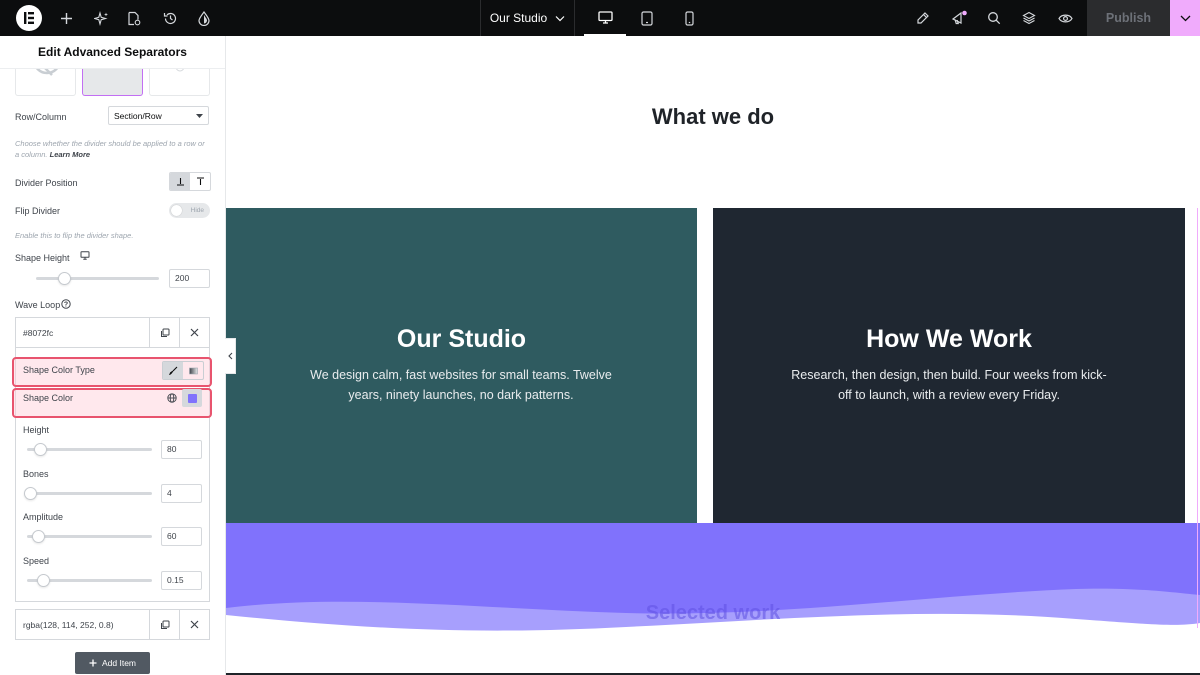 The width and height of the screenshot is (1200, 675). I want to click on speed-input: 0.15, so click(181, 580).